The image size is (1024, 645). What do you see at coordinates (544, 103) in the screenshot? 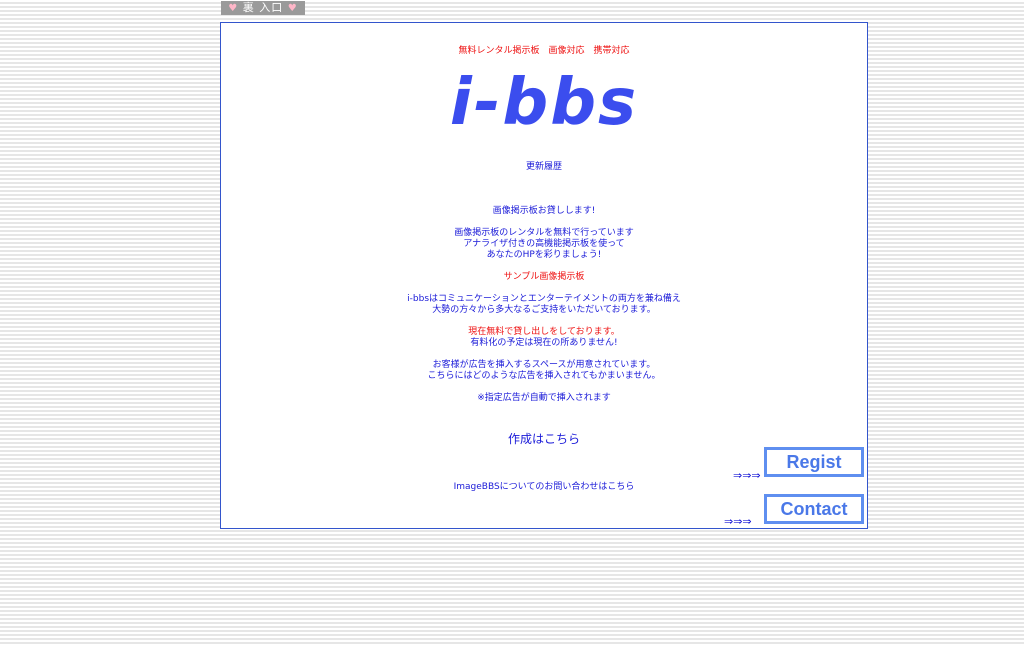
I see `site-logo: i-bbs` at bounding box center [544, 103].